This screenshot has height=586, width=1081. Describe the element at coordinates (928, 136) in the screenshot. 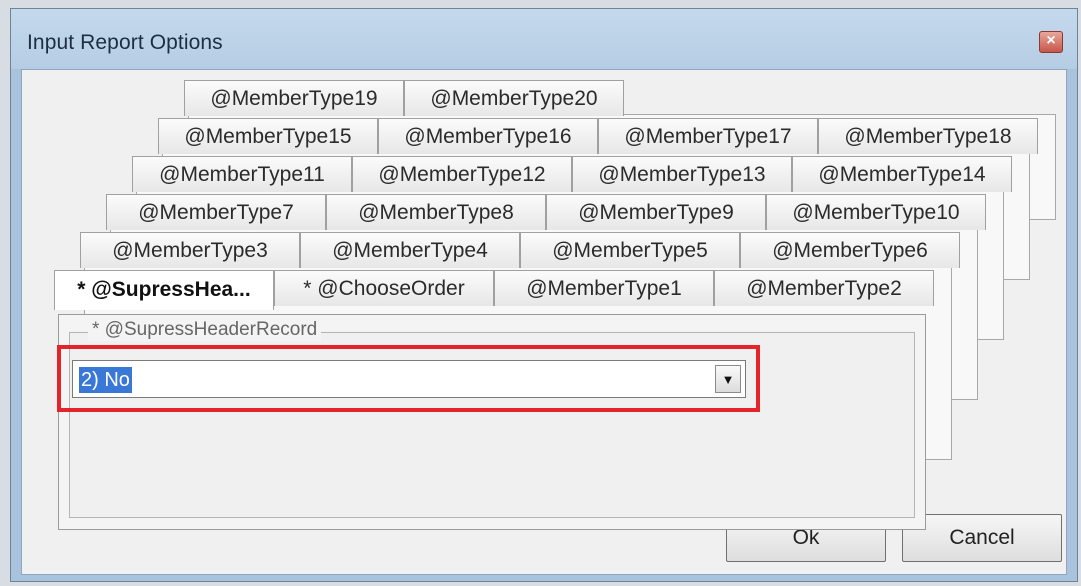

I see `tab-membertype18: @MemberType18` at that location.